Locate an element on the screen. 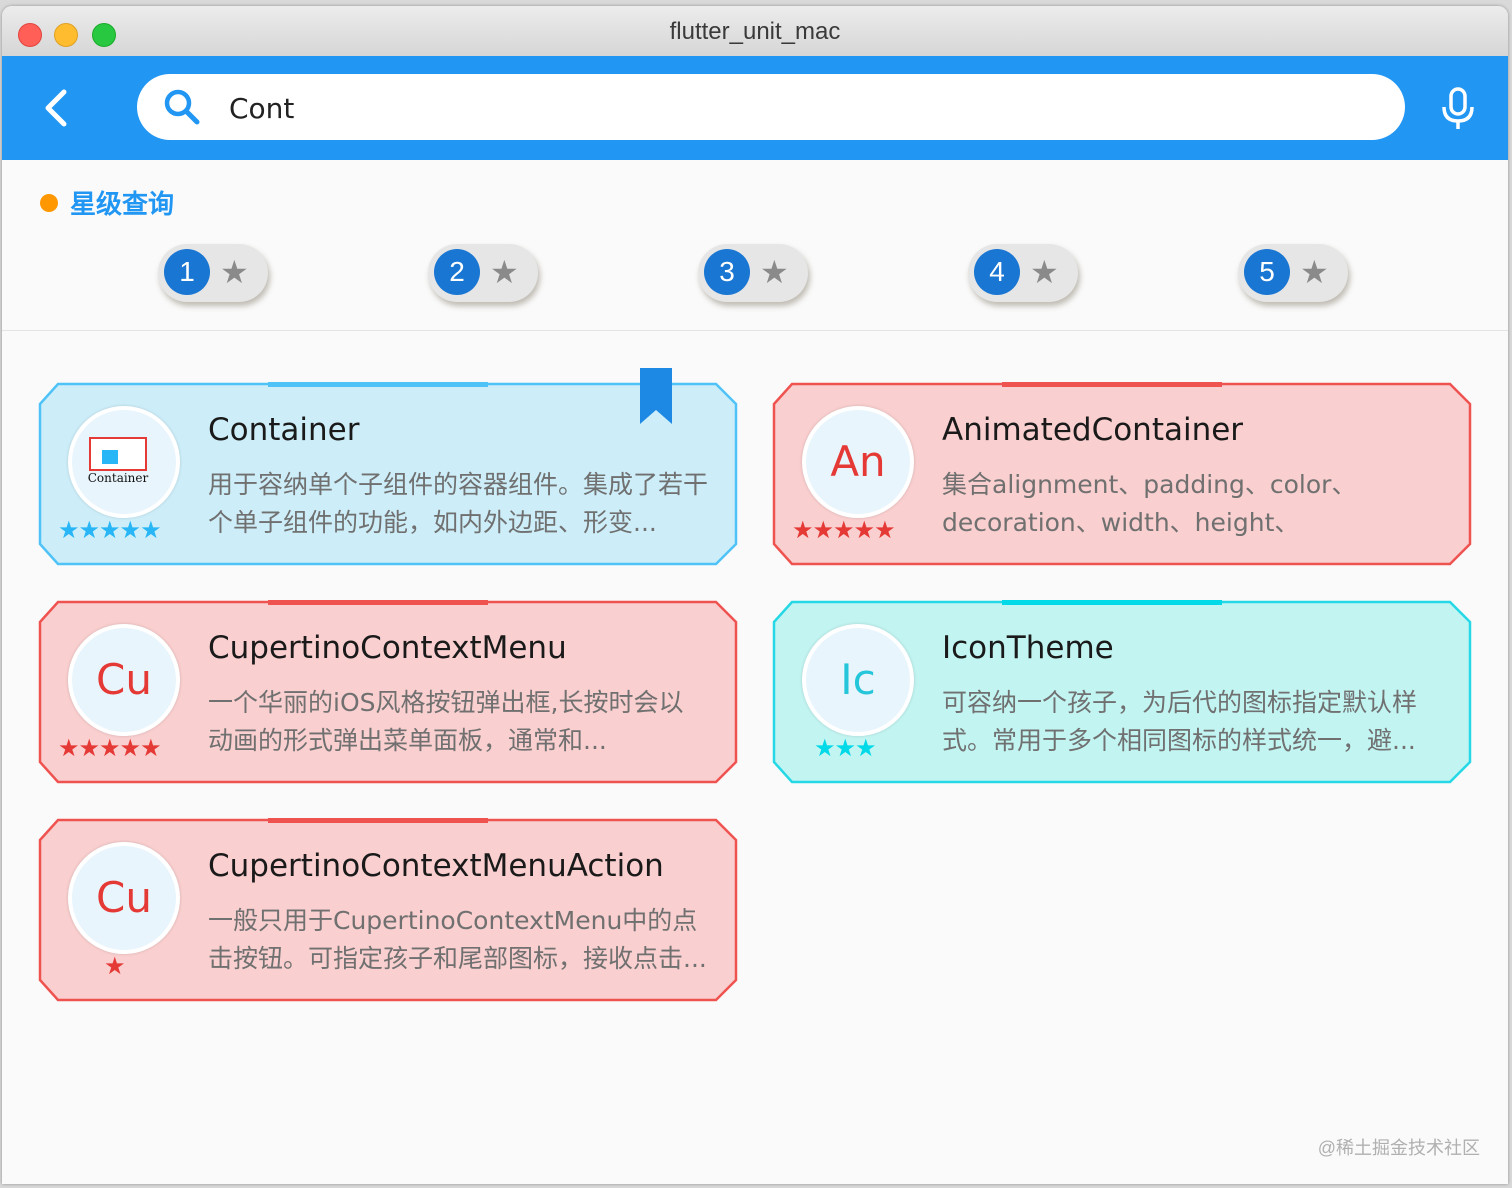 The image size is (1512, 1188). svg-text: Container is located at coordinates (118, 478).